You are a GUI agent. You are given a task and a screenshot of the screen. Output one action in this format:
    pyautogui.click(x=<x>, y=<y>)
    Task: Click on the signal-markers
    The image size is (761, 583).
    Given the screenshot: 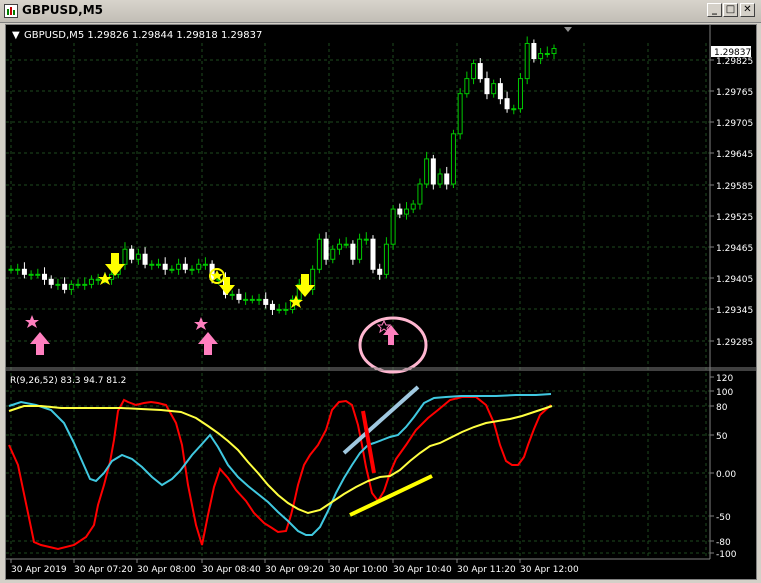 What is the action you would take?
    pyautogui.click(x=226, y=313)
    